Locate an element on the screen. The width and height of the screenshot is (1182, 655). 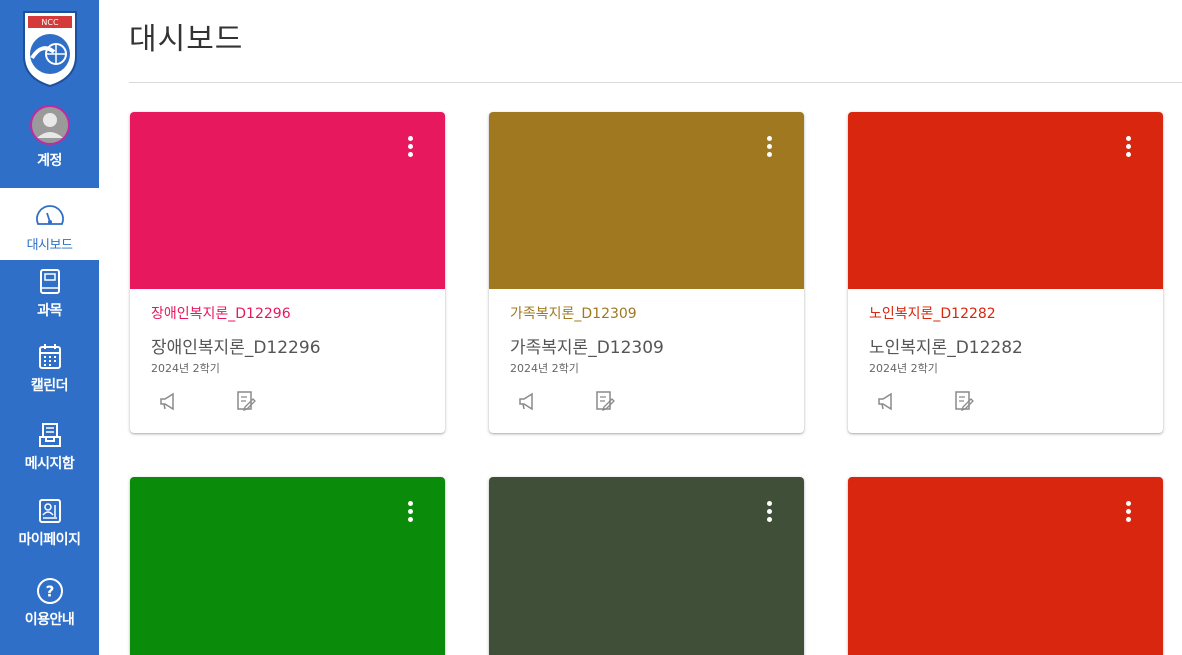
course-card-title: 장애인복지론_D12296 is located at coordinates (287, 313).